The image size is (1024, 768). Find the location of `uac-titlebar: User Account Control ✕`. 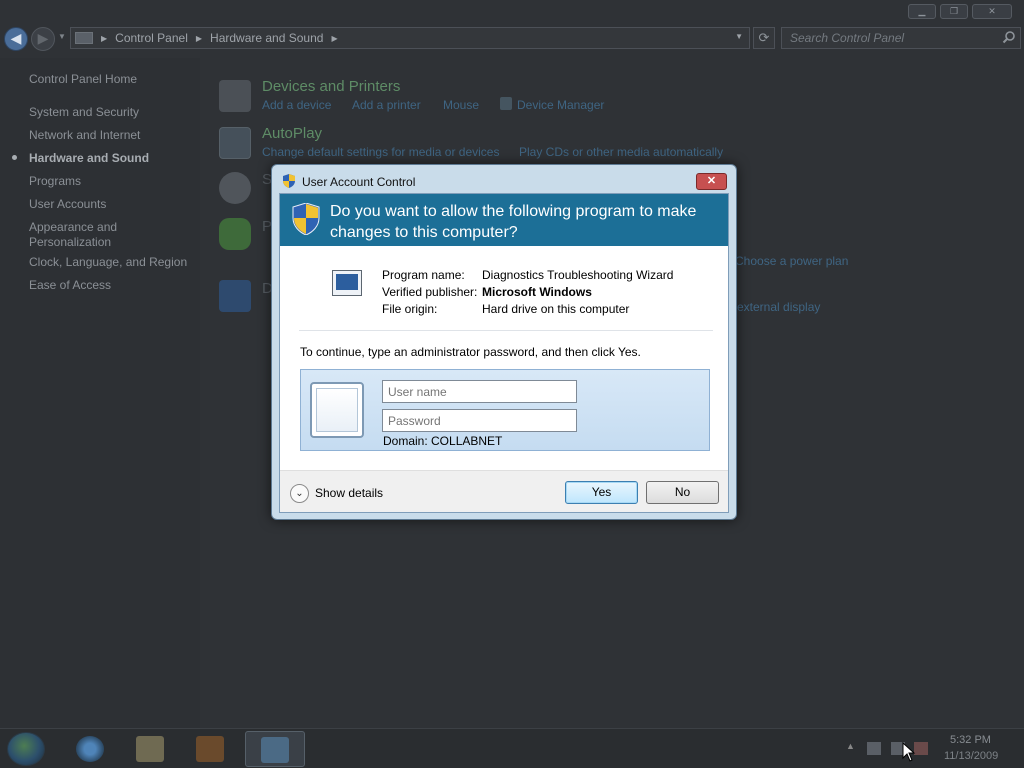

uac-titlebar: User Account Control ✕ is located at coordinates (504, 179).